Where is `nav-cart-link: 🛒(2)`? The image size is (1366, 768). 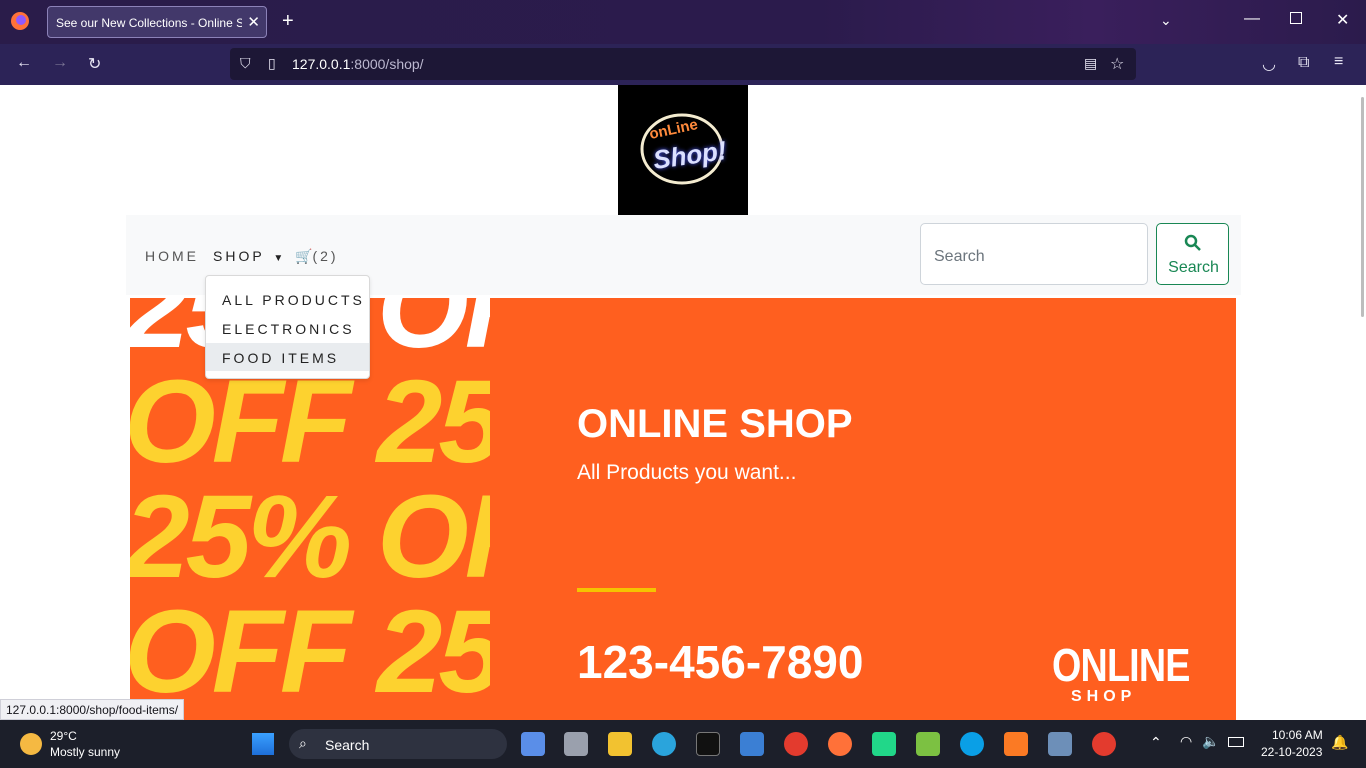 nav-cart-link: 🛒(2) is located at coordinates (317, 256).